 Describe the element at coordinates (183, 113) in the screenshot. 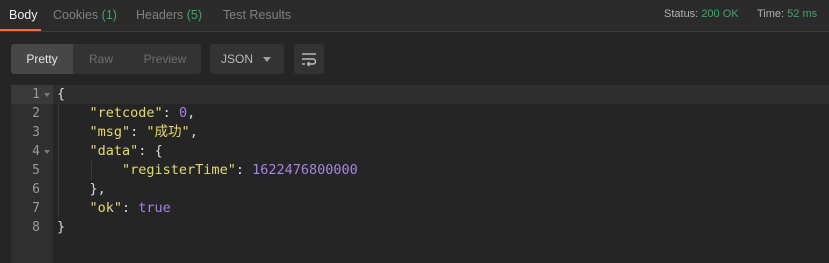

I see `json-value: 0` at that location.